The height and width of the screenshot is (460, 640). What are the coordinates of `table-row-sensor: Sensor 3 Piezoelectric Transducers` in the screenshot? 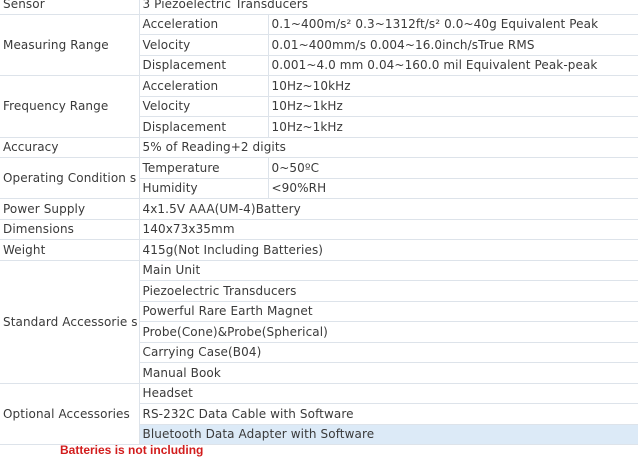 It's located at (319, 7).